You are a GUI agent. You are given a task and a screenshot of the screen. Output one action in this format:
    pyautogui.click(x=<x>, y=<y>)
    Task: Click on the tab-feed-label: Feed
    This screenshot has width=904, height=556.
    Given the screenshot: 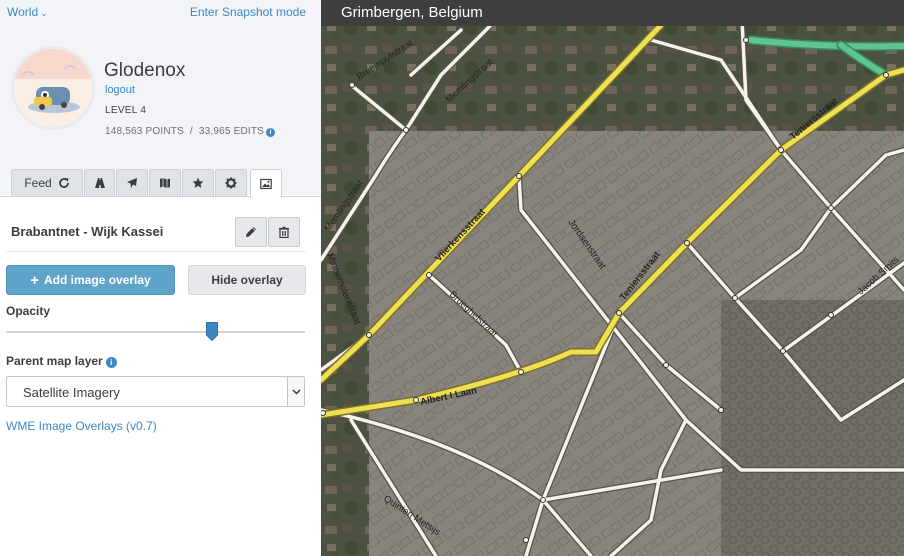 What is the action you would take?
    pyautogui.click(x=38, y=183)
    